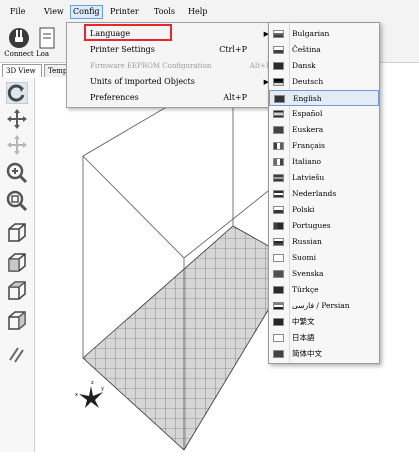 This screenshot has height=454, width=419. Describe the element at coordinates (278, 258) in the screenshot. I see `fi-flag-icon` at that location.